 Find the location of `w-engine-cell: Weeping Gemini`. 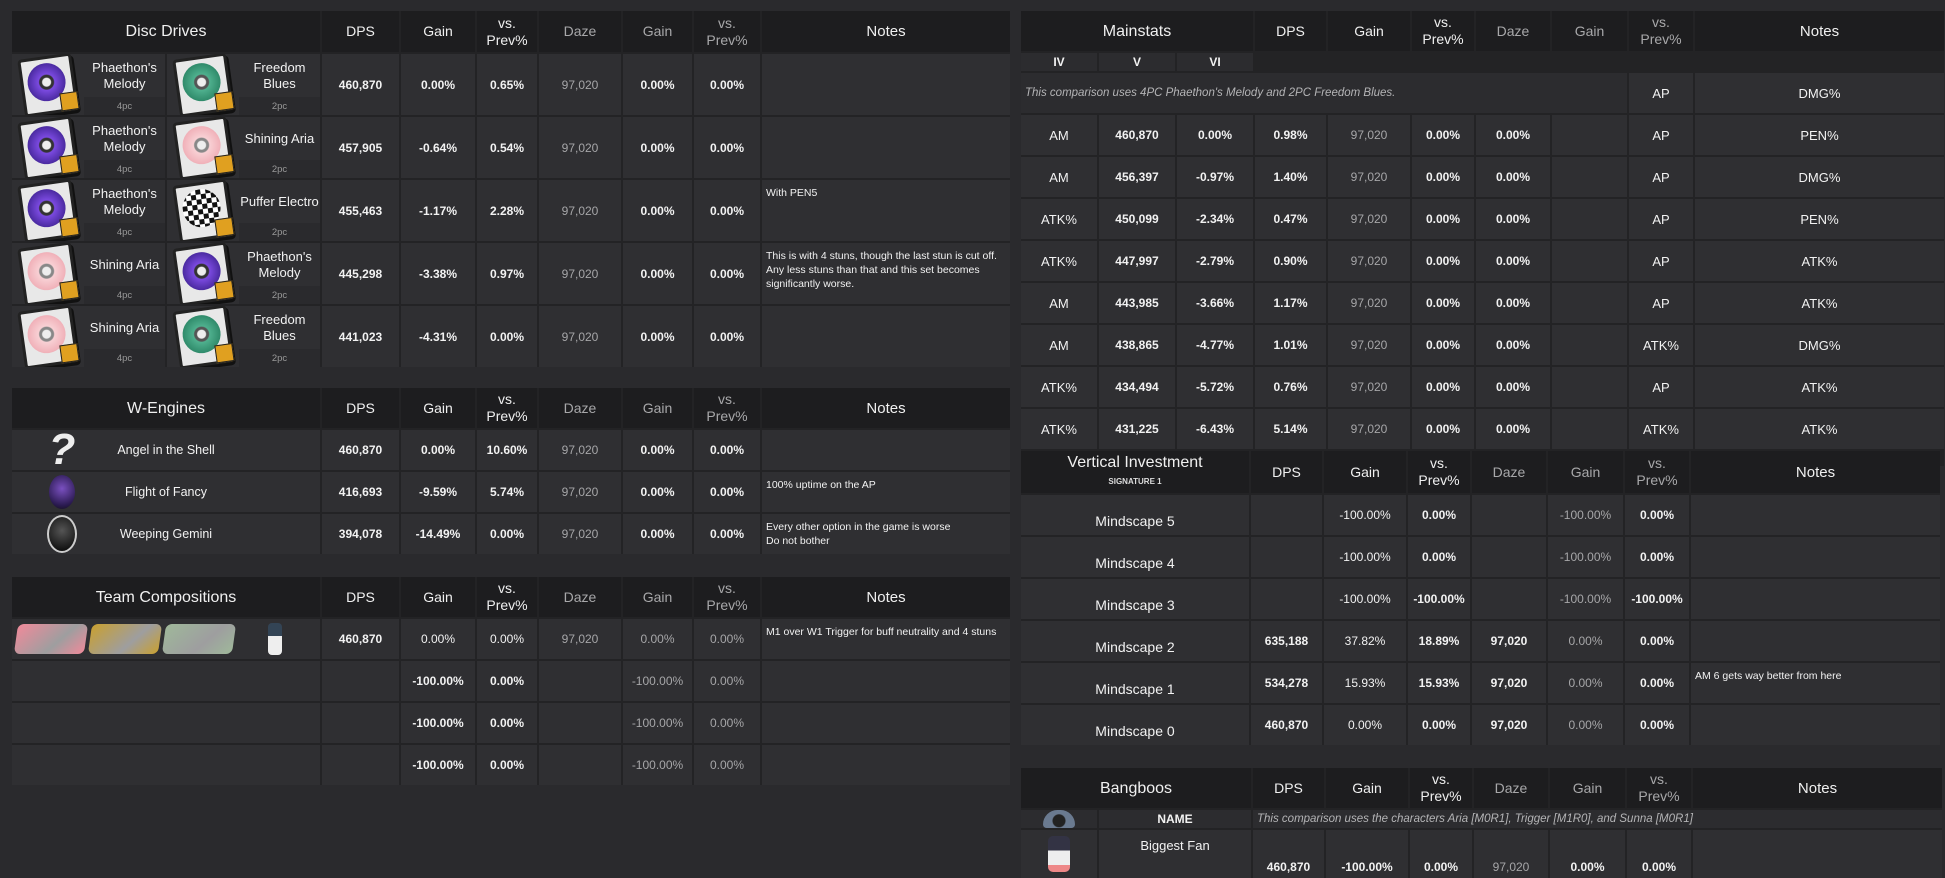

w-engine-cell: Weeping Gemini is located at coordinates (166, 534).